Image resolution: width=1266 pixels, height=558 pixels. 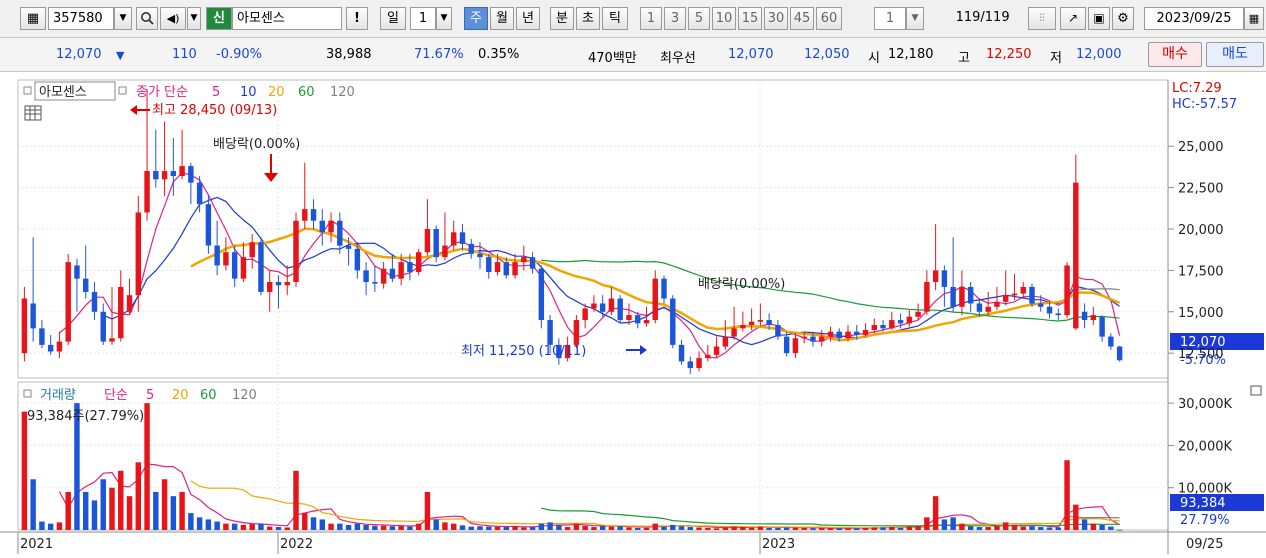 What do you see at coordinates (699, 18) in the screenshot?
I see `quick-5-button: 5` at bounding box center [699, 18].